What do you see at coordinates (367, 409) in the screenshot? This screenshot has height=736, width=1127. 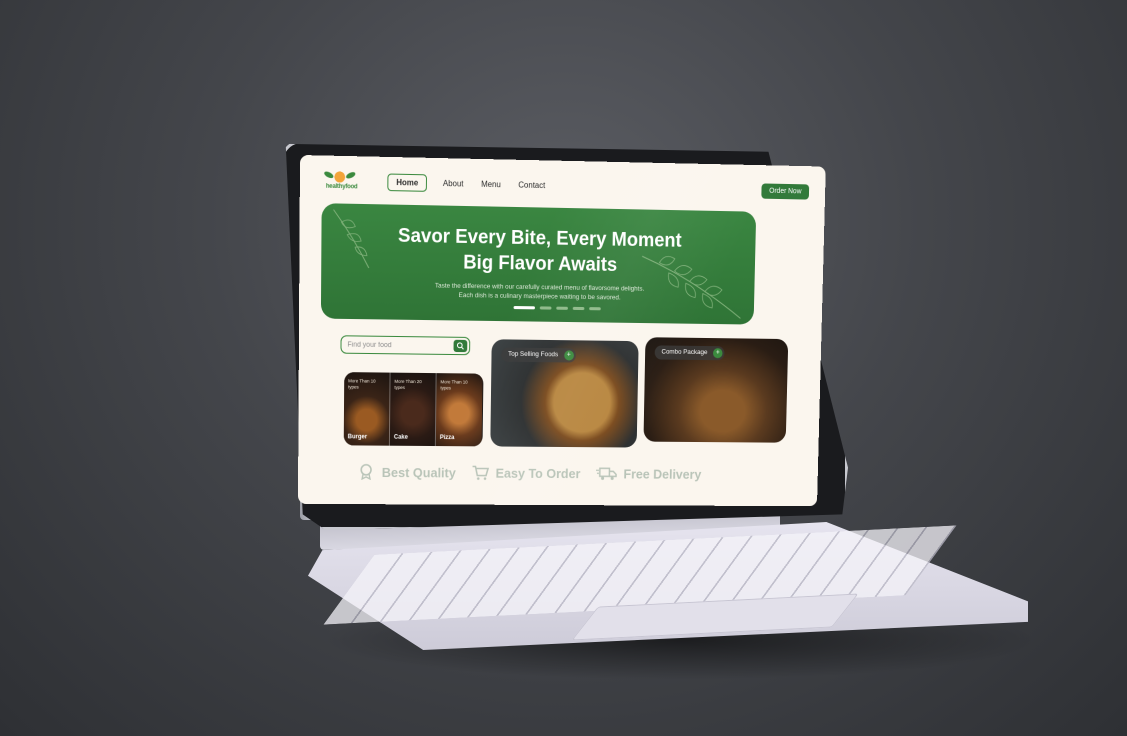 I see `category-burger: More Than 10 types Burger` at bounding box center [367, 409].